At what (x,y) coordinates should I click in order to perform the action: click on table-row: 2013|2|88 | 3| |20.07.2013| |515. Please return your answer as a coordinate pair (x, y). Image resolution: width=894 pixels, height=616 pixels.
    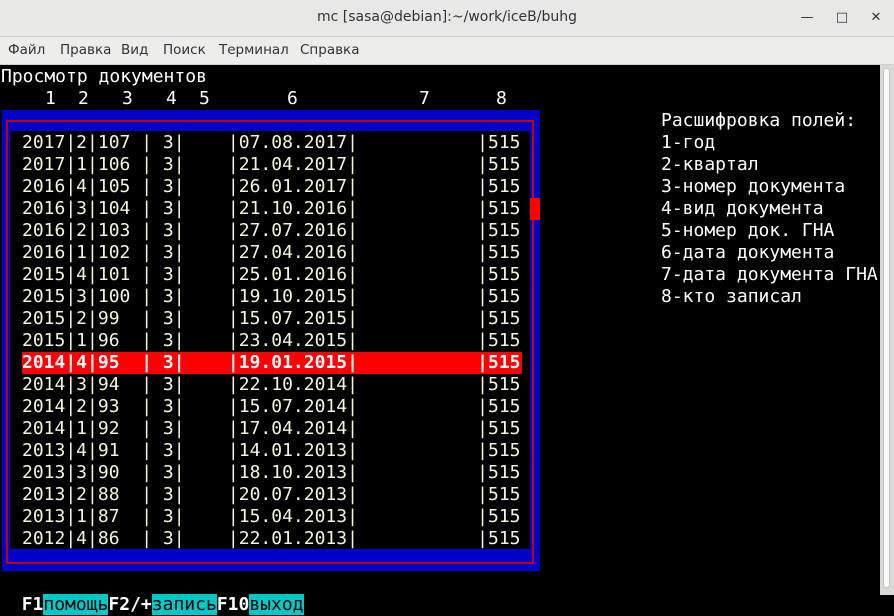
    Looking at the image, I should click on (272, 495).